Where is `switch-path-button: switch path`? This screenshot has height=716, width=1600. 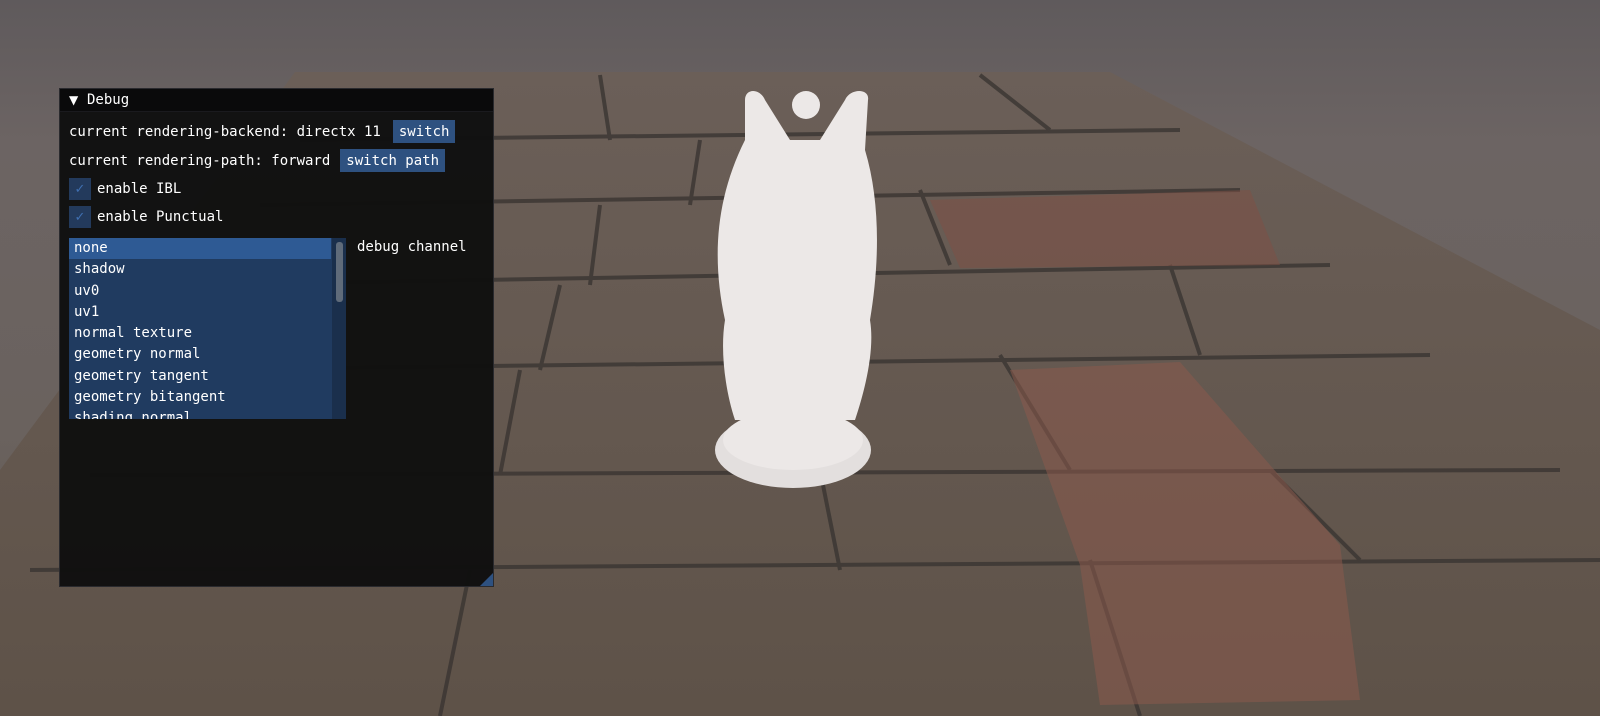 switch-path-button: switch path is located at coordinates (393, 160).